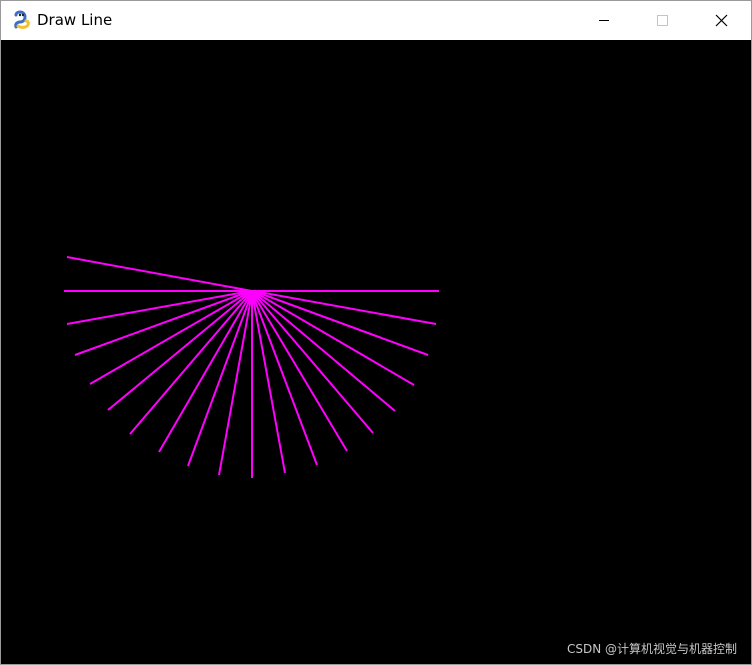 This screenshot has width=752, height=665. I want to click on maximize-button, so click(662, 20).